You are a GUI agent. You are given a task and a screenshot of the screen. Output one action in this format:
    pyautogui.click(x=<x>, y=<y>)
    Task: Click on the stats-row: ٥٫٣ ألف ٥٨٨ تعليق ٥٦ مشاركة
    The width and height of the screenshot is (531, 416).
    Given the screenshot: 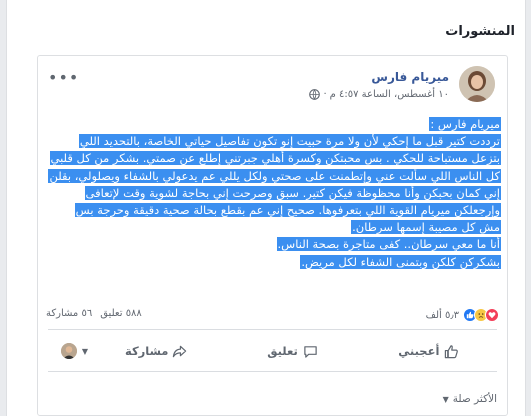 What is the action you would take?
    pyautogui.click(x=272, y=317)
    